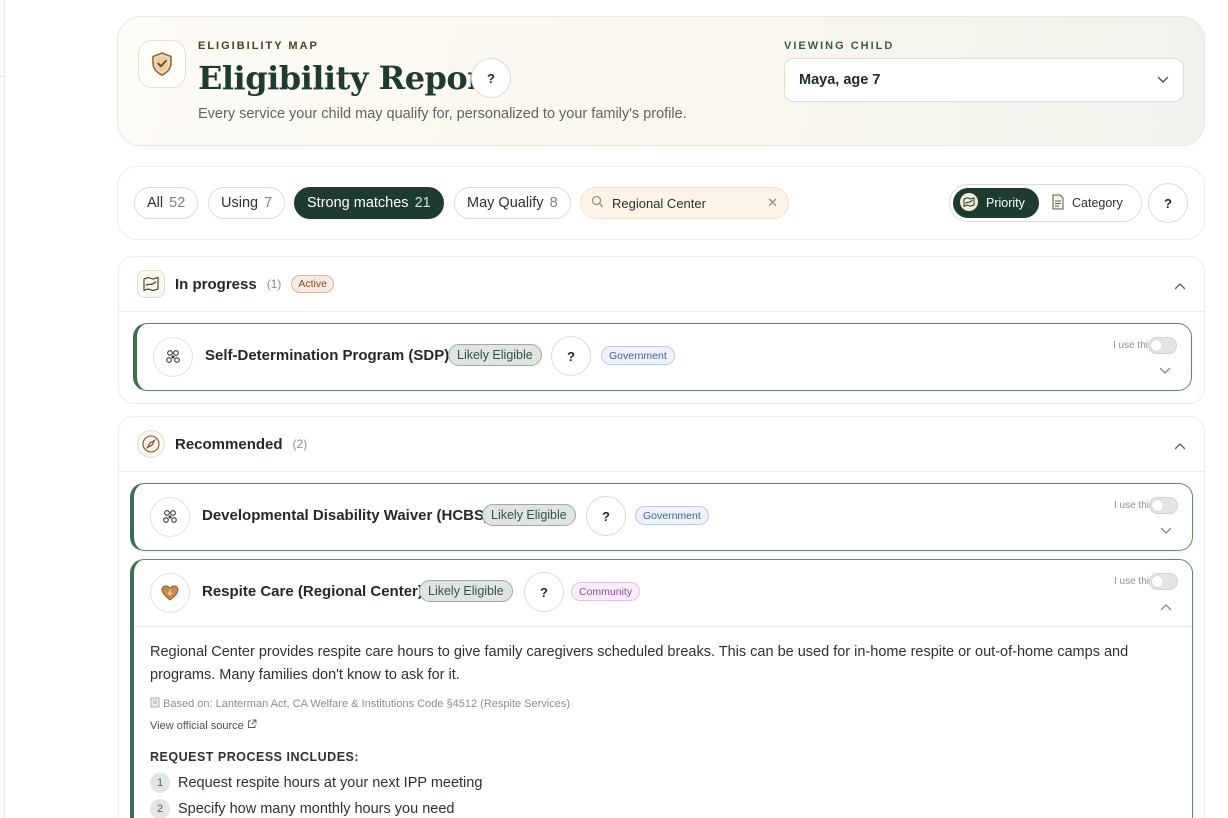 Image resolution: width=1228 pixels, height=818 pixels. I want to click on chip-label: Using, so click(240, 203).